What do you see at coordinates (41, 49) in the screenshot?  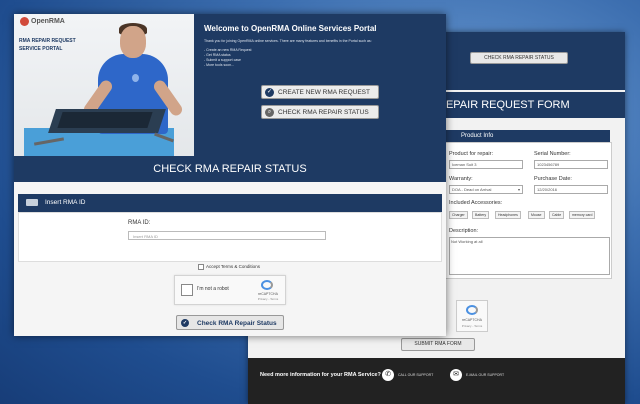 I see `portal-subtitle-2: SERVICE PORTAL` at bounding box center [41, 49].